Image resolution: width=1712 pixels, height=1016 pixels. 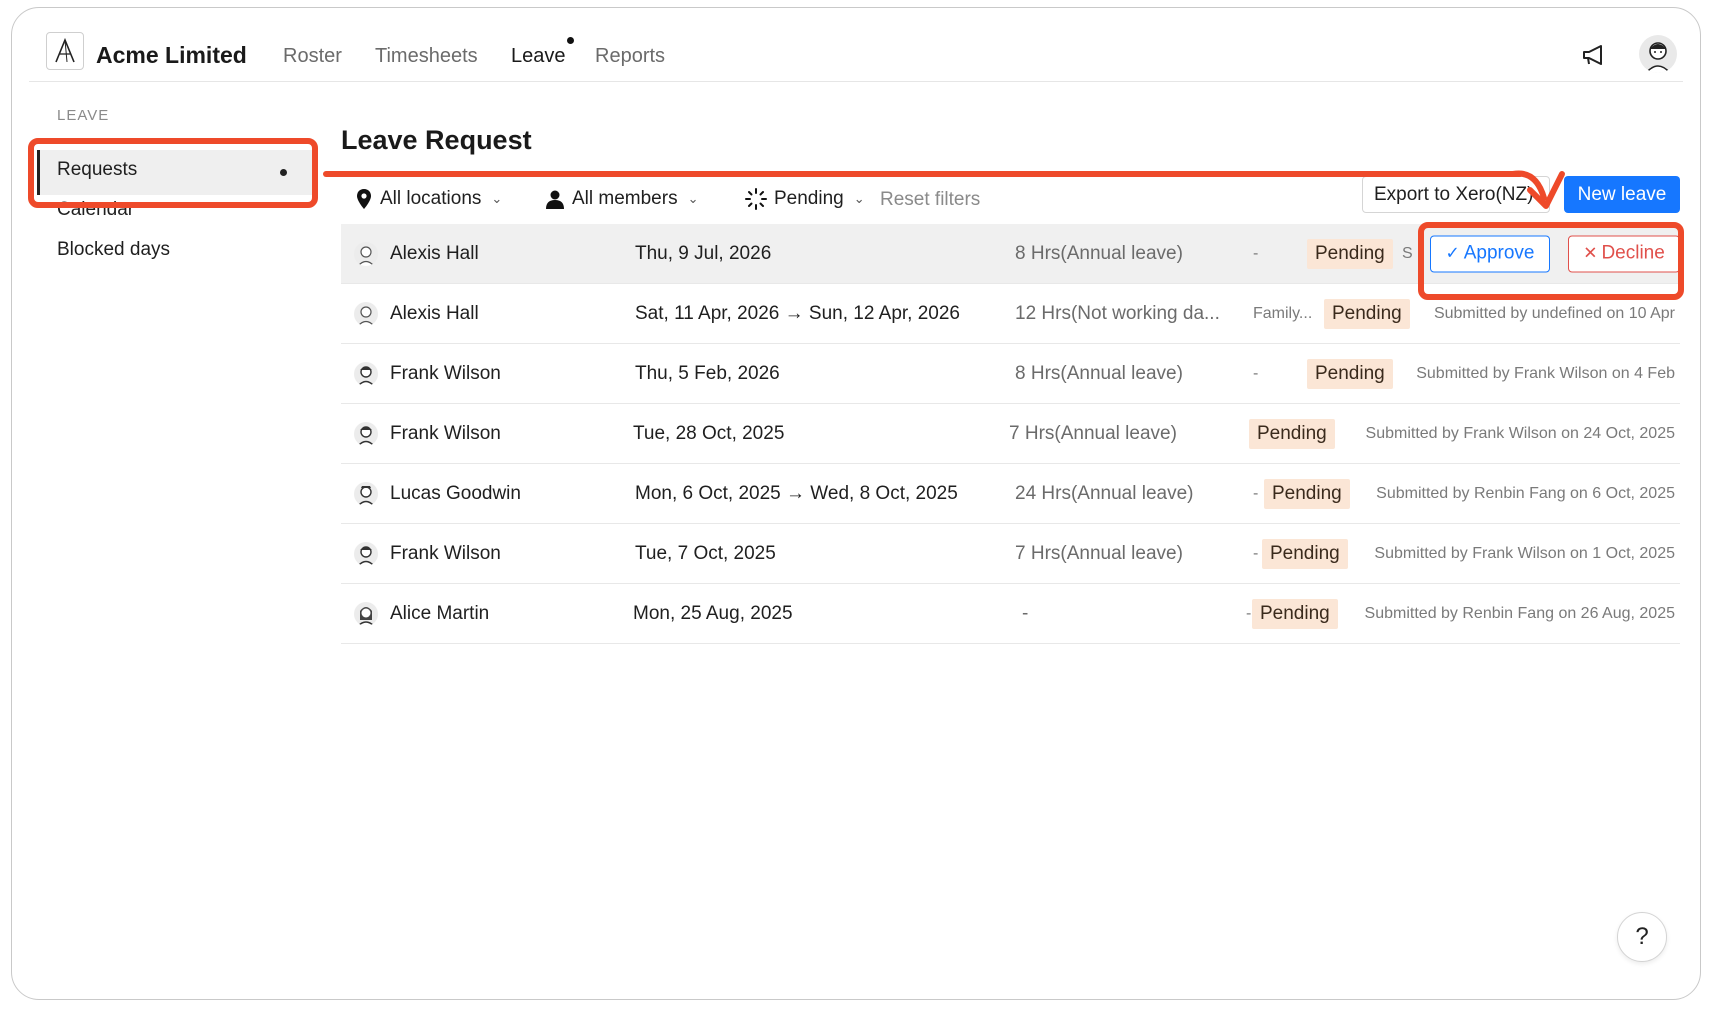 I want to click on leave-date: Tue, 28 Oct, 2025, so click(x=709, y=433).